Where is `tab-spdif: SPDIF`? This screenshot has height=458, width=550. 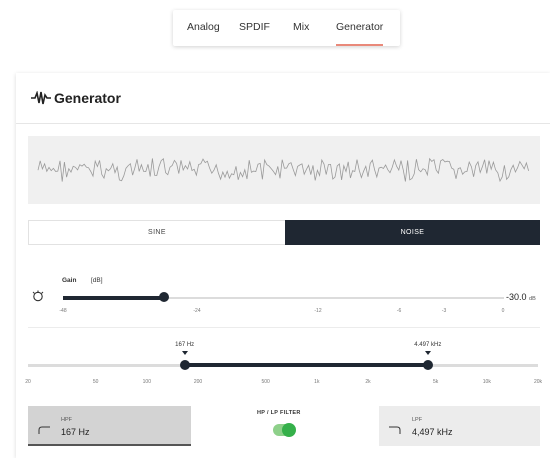 tab-spdif: SPDIF is located at coordinates (254, 28).